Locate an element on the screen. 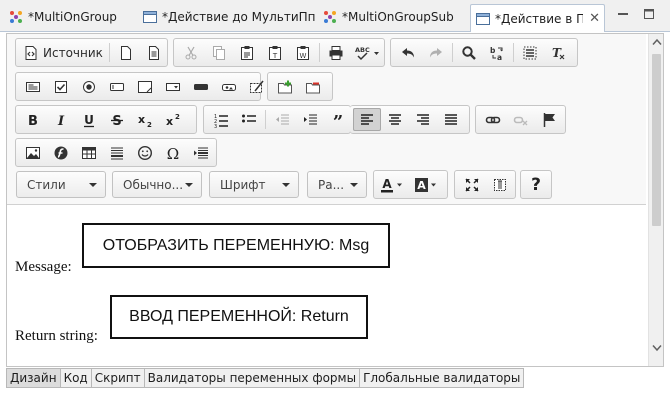  select-button is located at coordinates (173, 86).